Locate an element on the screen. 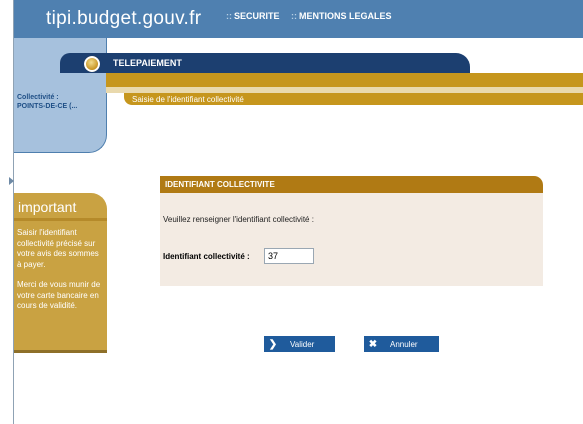 The height and width of the screenshot is (424, 583). valider-button: ❯ Valider is located at coordinates (299, 344).